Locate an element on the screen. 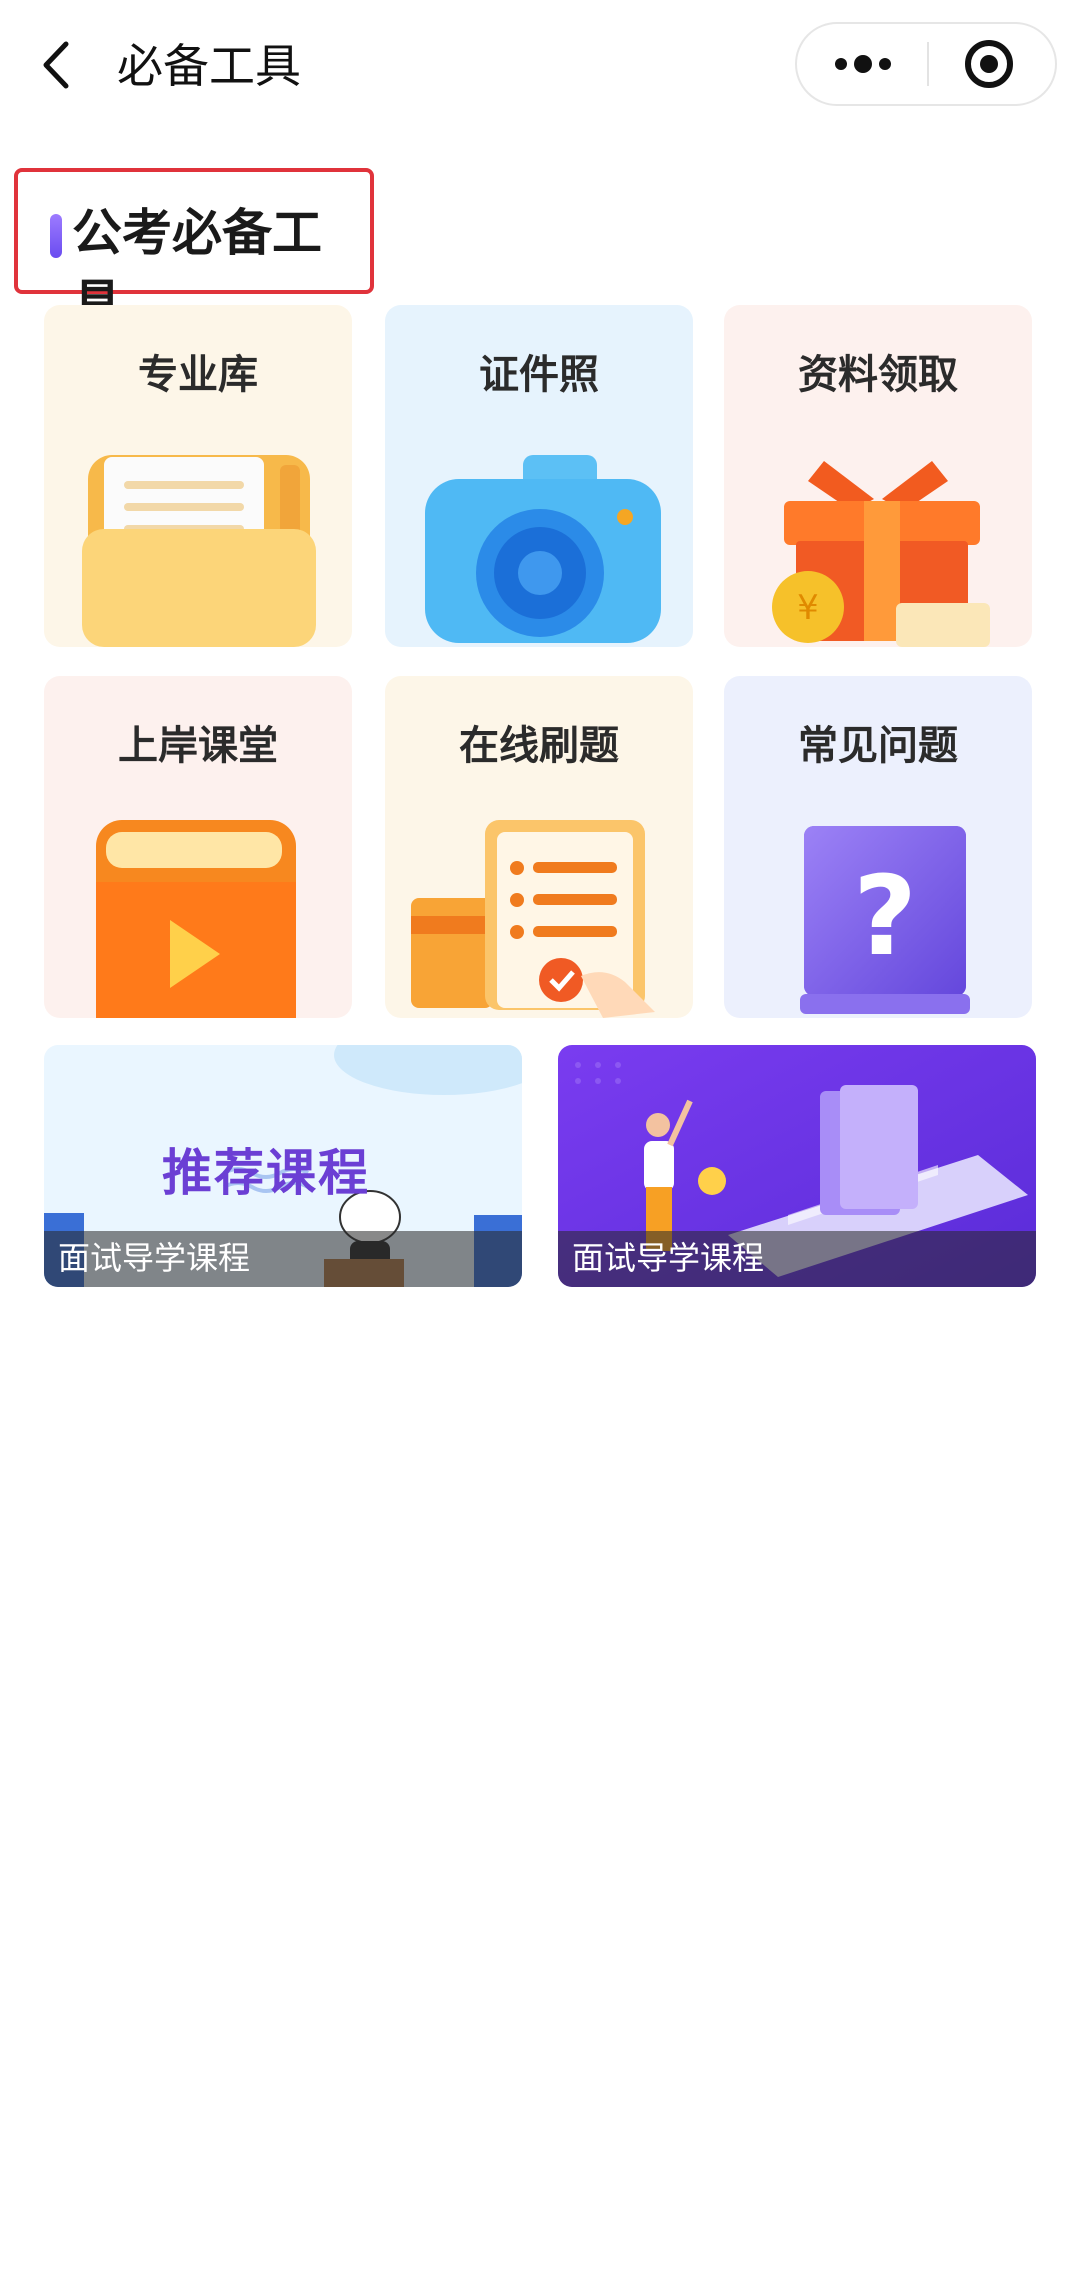  mini-program-capsule is located at coordinates (926, 64).